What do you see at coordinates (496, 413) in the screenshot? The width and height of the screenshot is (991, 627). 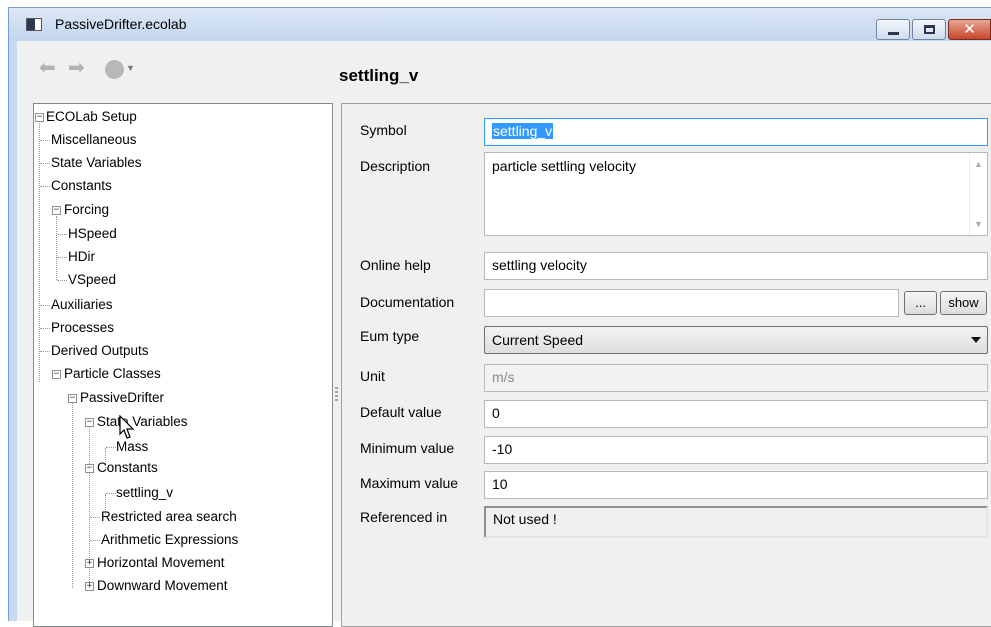 I see `default-value: 0` at bounding box center [496, 413].